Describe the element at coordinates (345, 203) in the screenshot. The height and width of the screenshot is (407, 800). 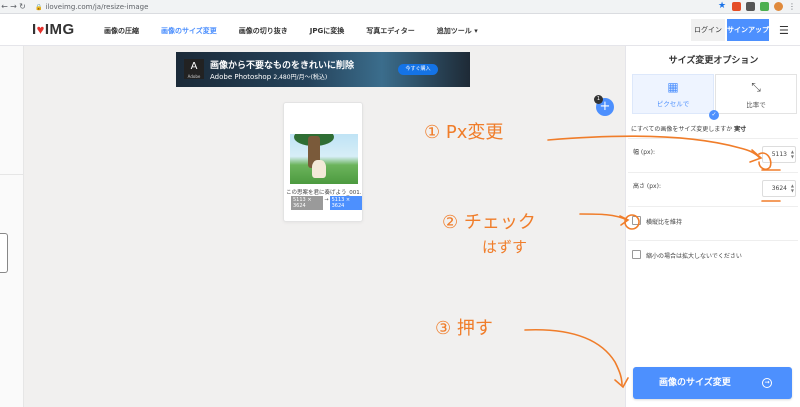
I see `new-size-badge: 5113 × 3624` at that location.